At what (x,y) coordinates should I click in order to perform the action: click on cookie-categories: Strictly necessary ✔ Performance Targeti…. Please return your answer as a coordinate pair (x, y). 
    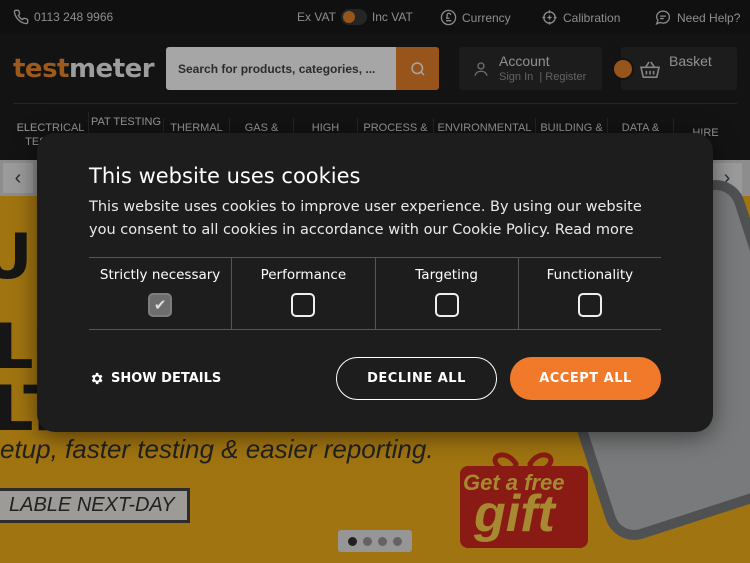
    Looking at the image, I should click on (375, 293).